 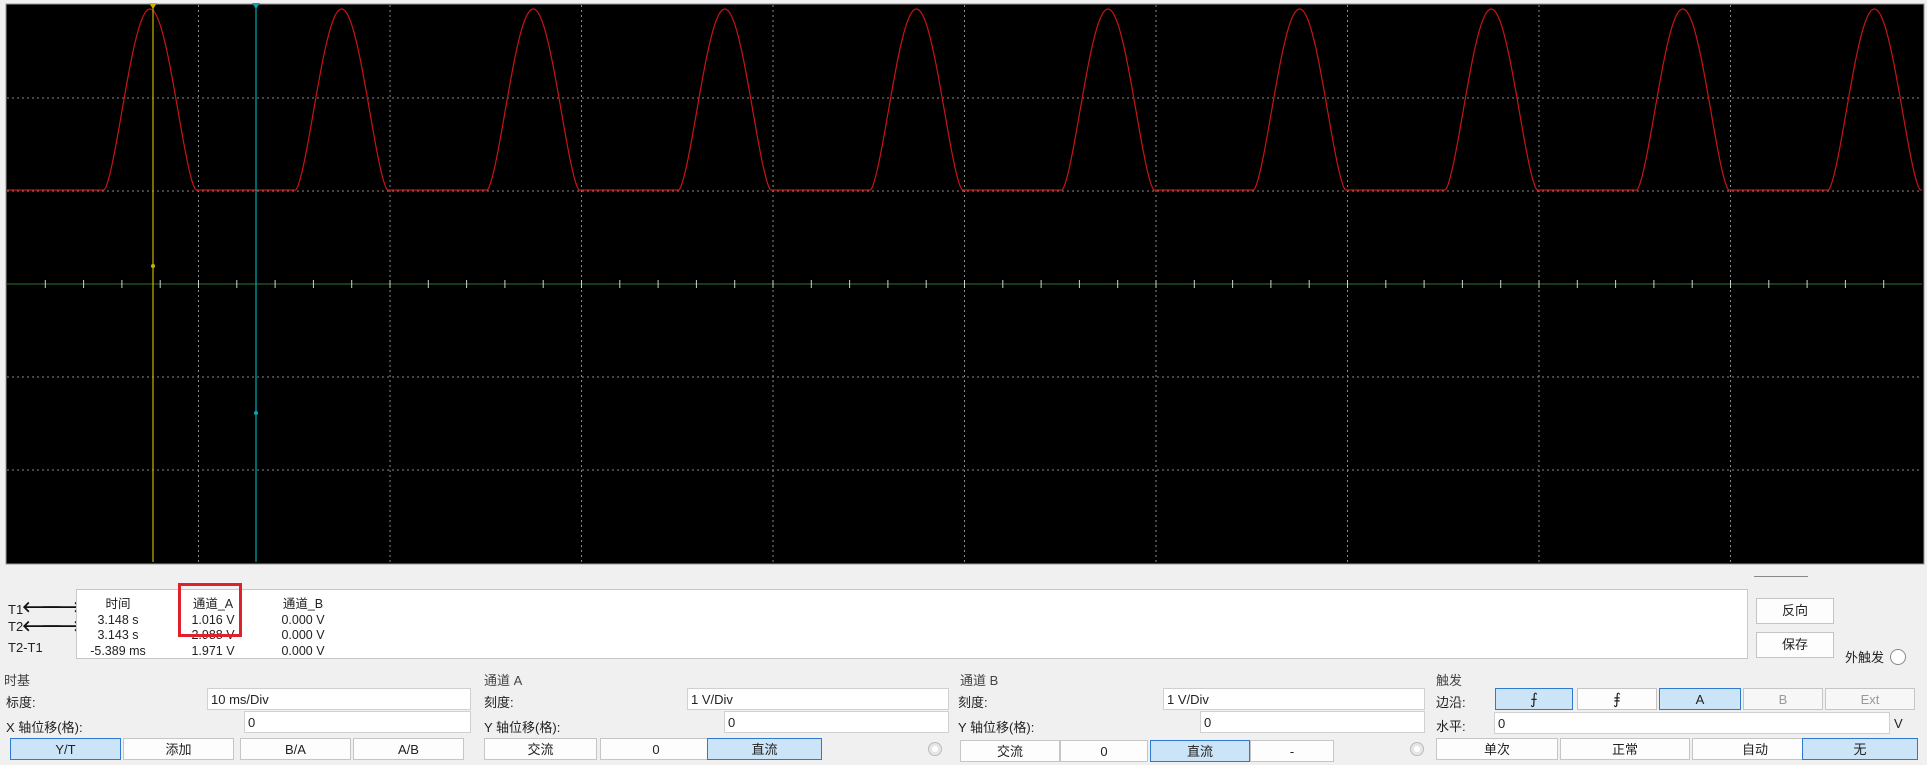 I want to click on mode-ab-button: A/B, so click(x=408, y=749).